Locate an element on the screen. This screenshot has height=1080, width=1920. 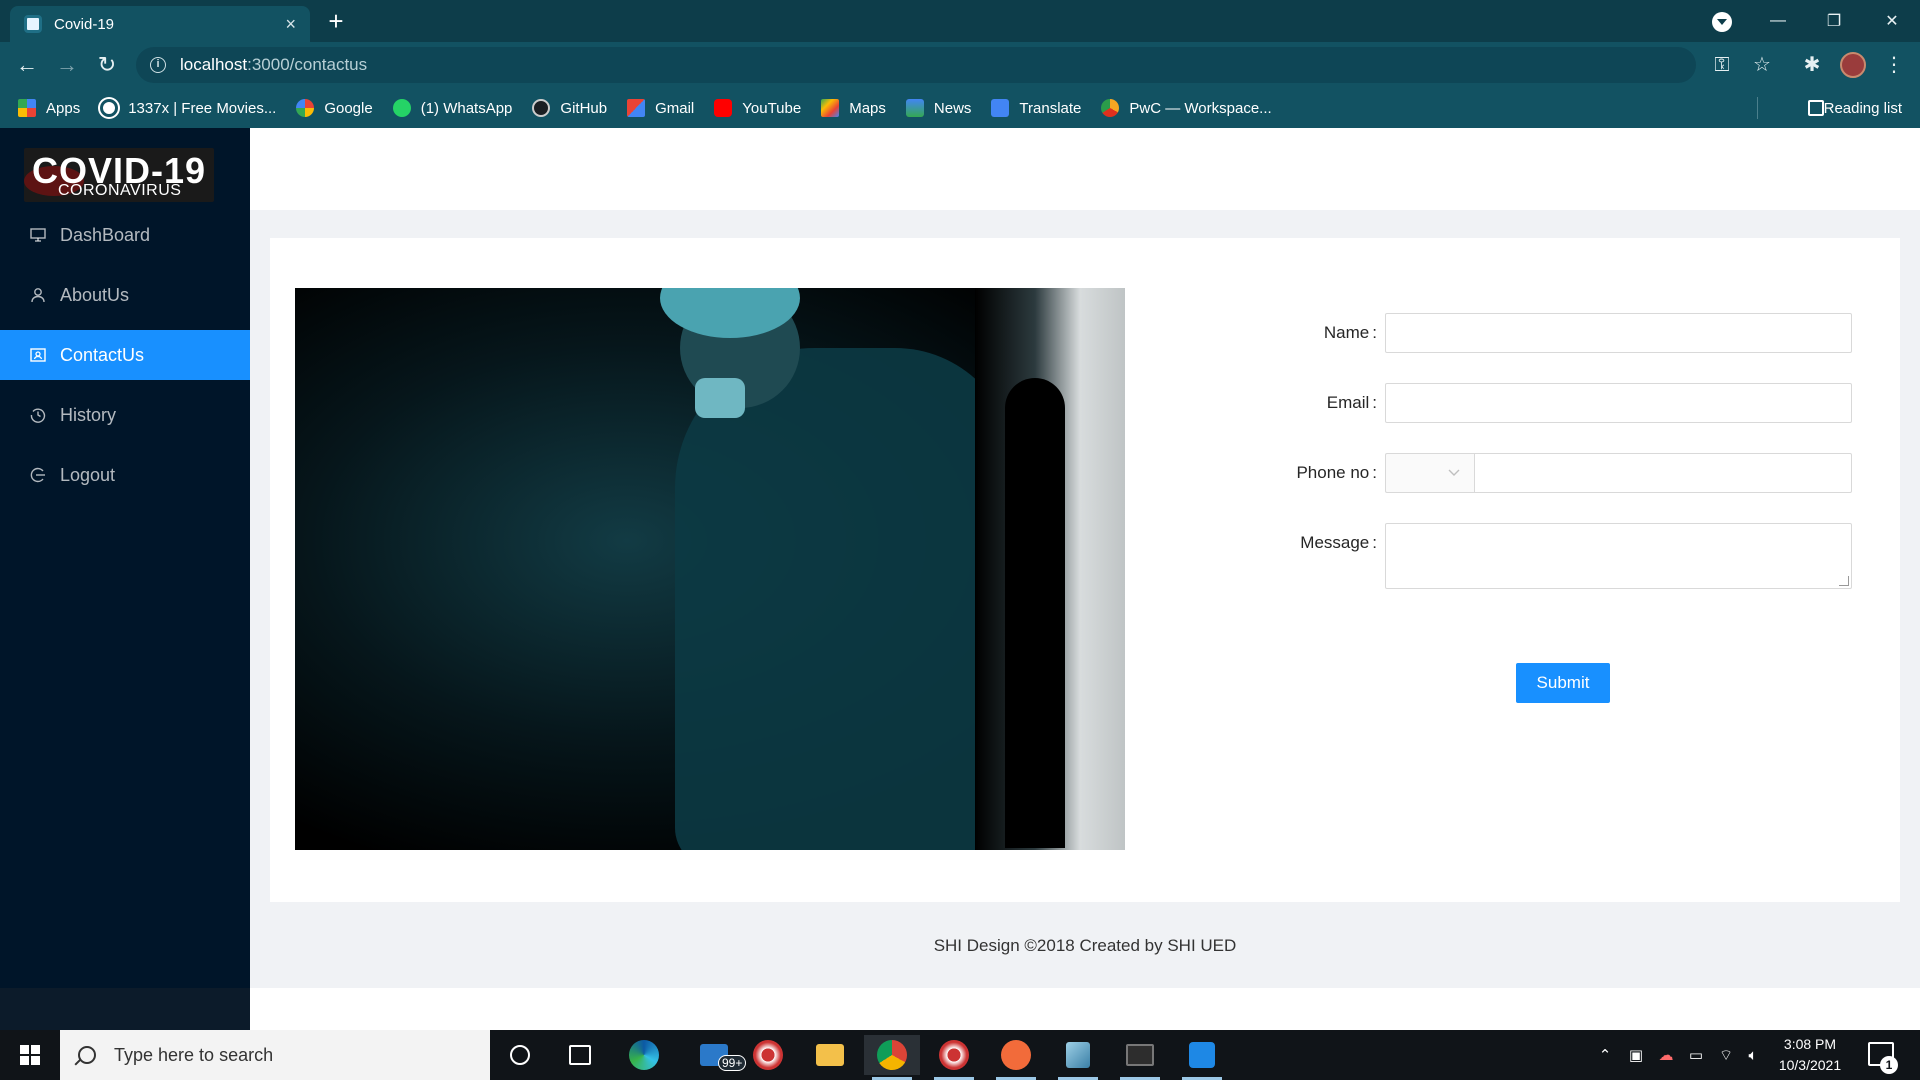
submit-button: Submit is located at coordinates (1563, 683).